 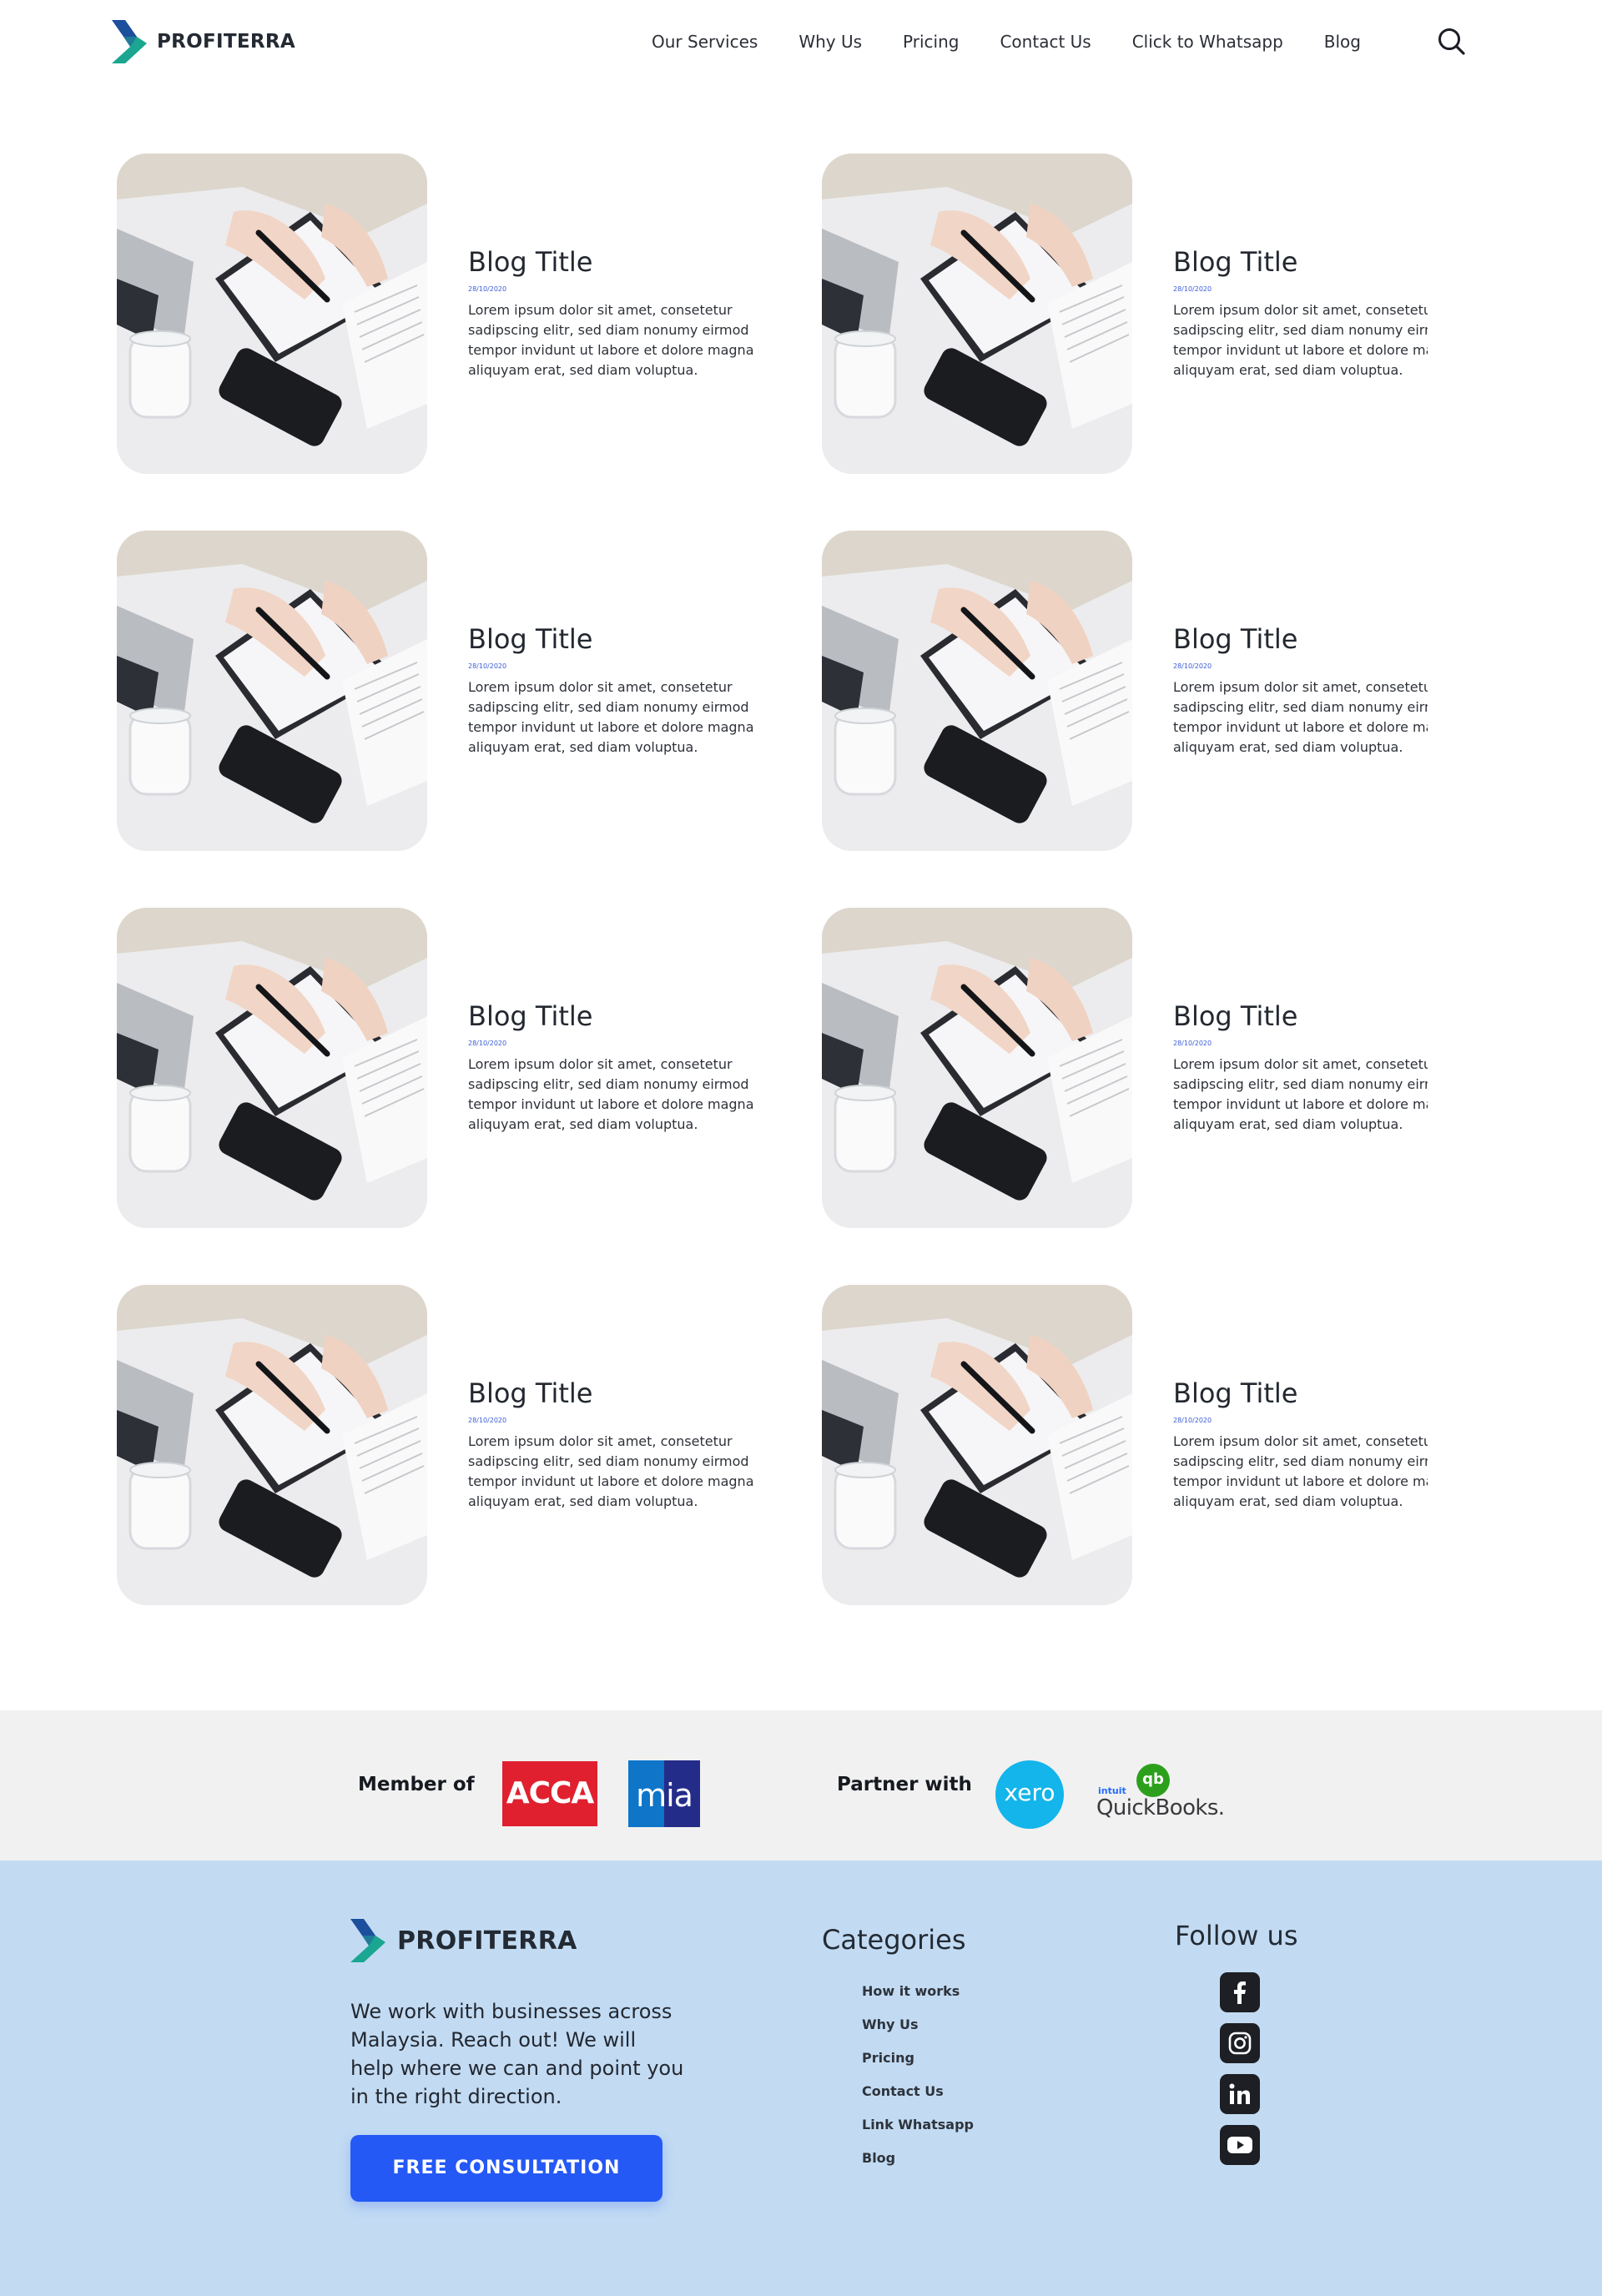 I want to click on footer-brand-name: PROFITERRA, so click(x=487, y=1941).